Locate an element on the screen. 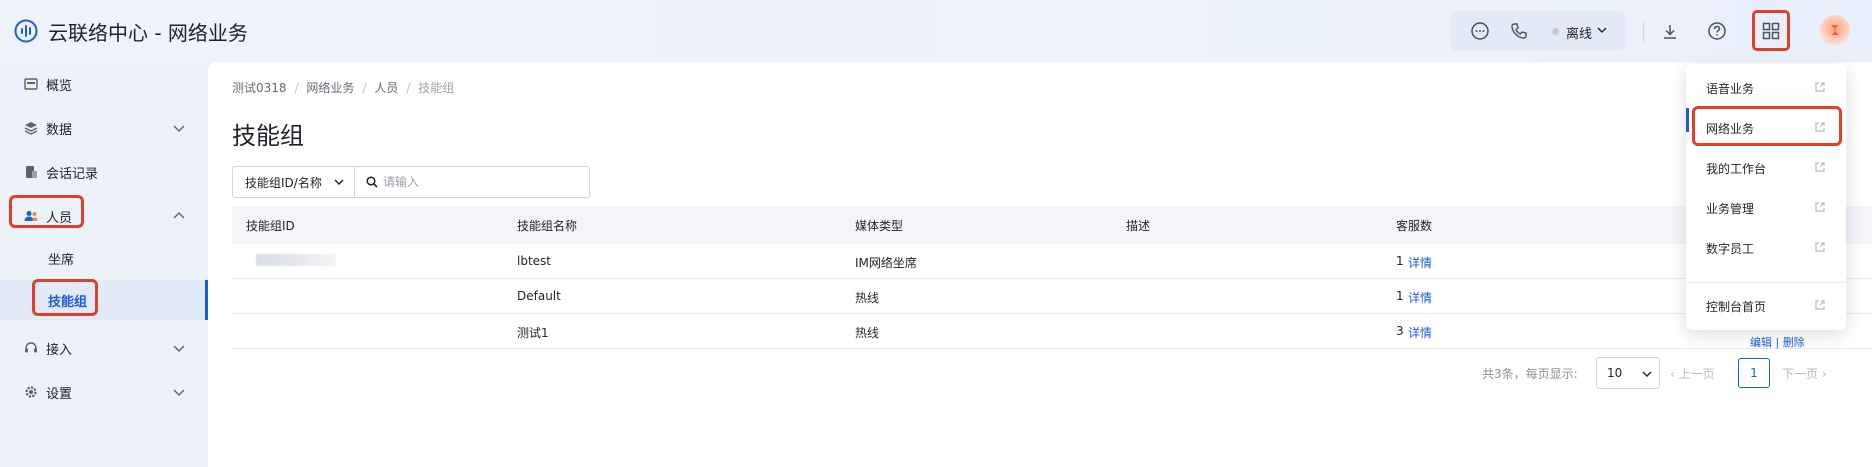 This screenshot has width=1872, height=467. breadcrumb-current: 技能组 is located at coordinates (436, 88).